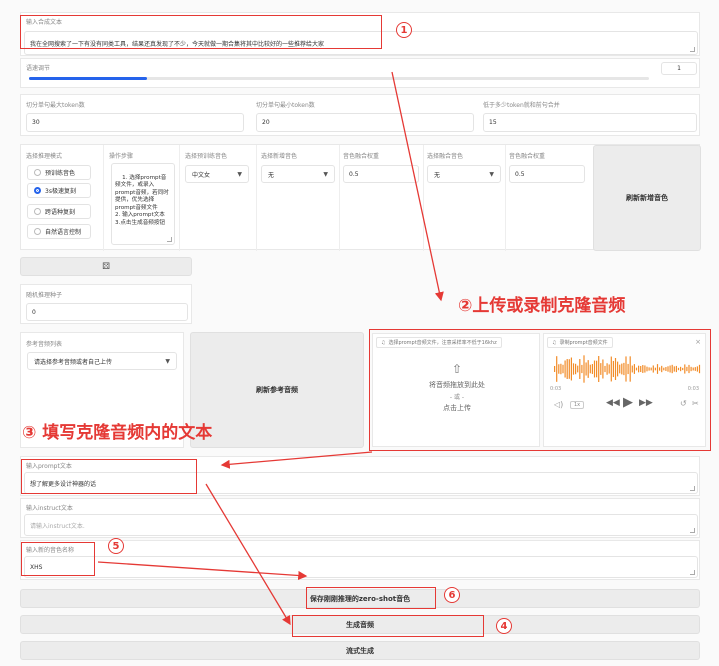 Image resolution: width=719 pixels, height=666 pixels. I want to click on merge-token-label: 低于多少token就和前句合并, so click(521, 105).